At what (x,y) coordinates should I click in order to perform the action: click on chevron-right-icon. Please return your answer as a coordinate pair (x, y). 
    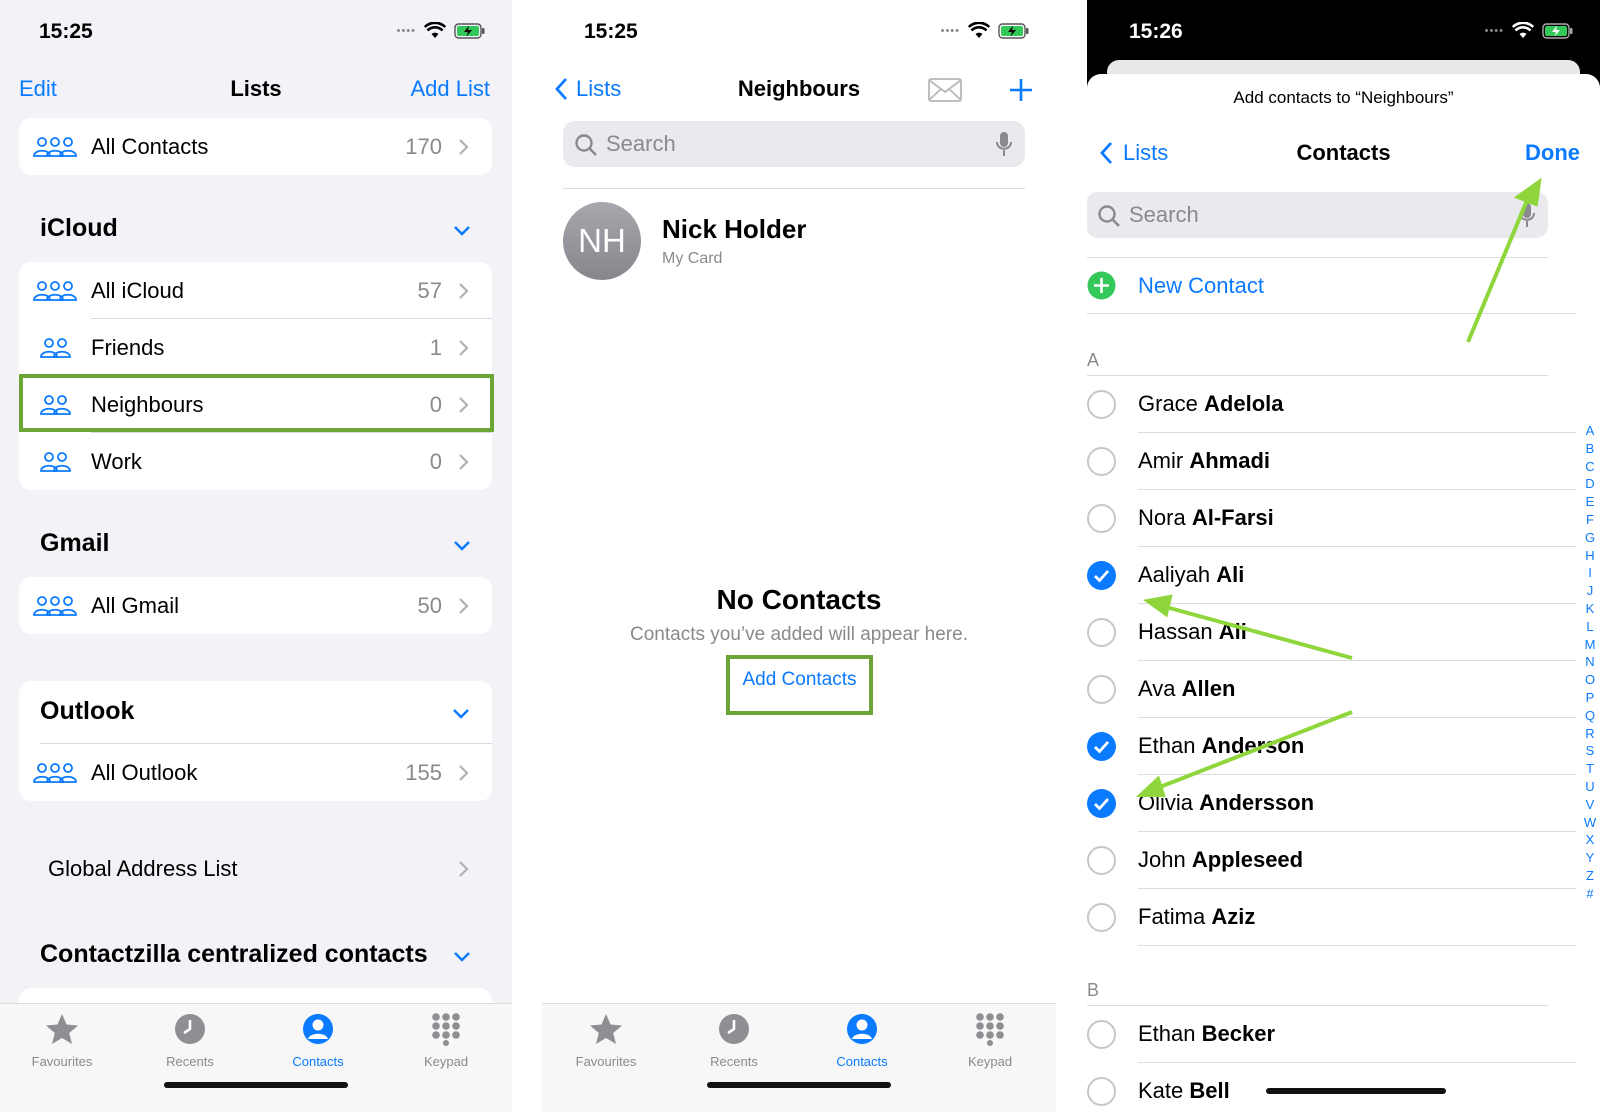
    Looking at the image, I should click on (464, 348).